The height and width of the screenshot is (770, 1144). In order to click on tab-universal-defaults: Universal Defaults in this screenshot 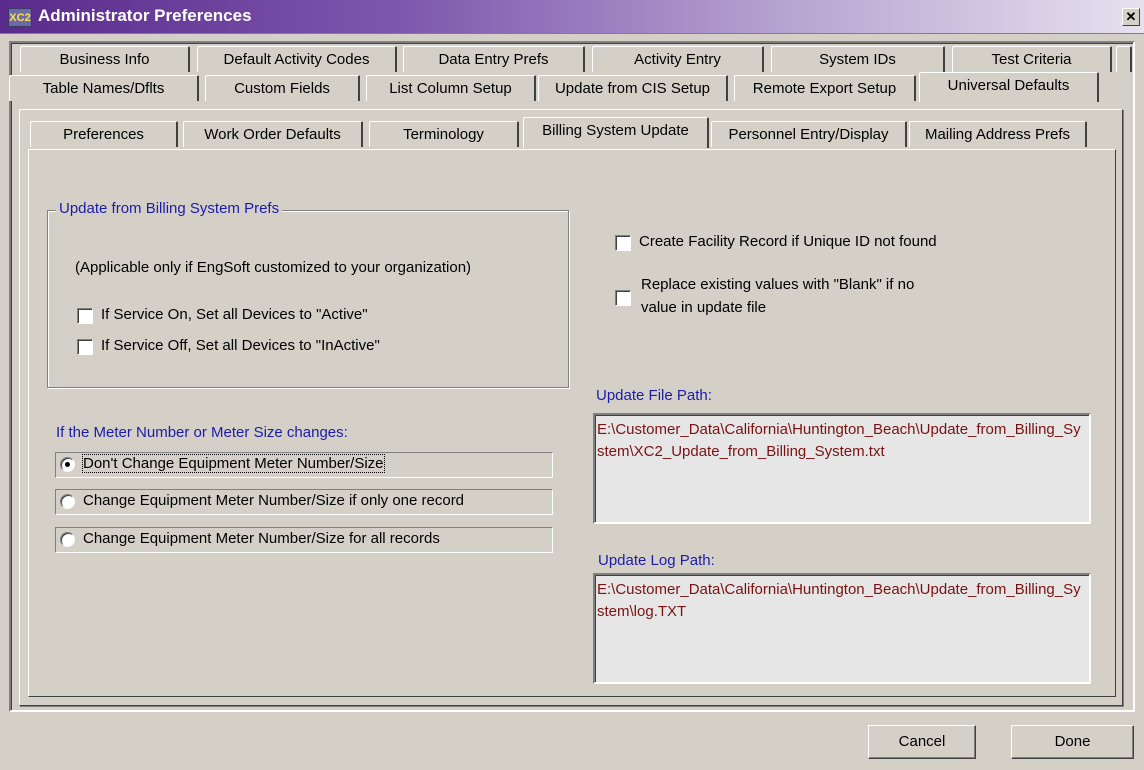, I will do `click(1009, 87)`.